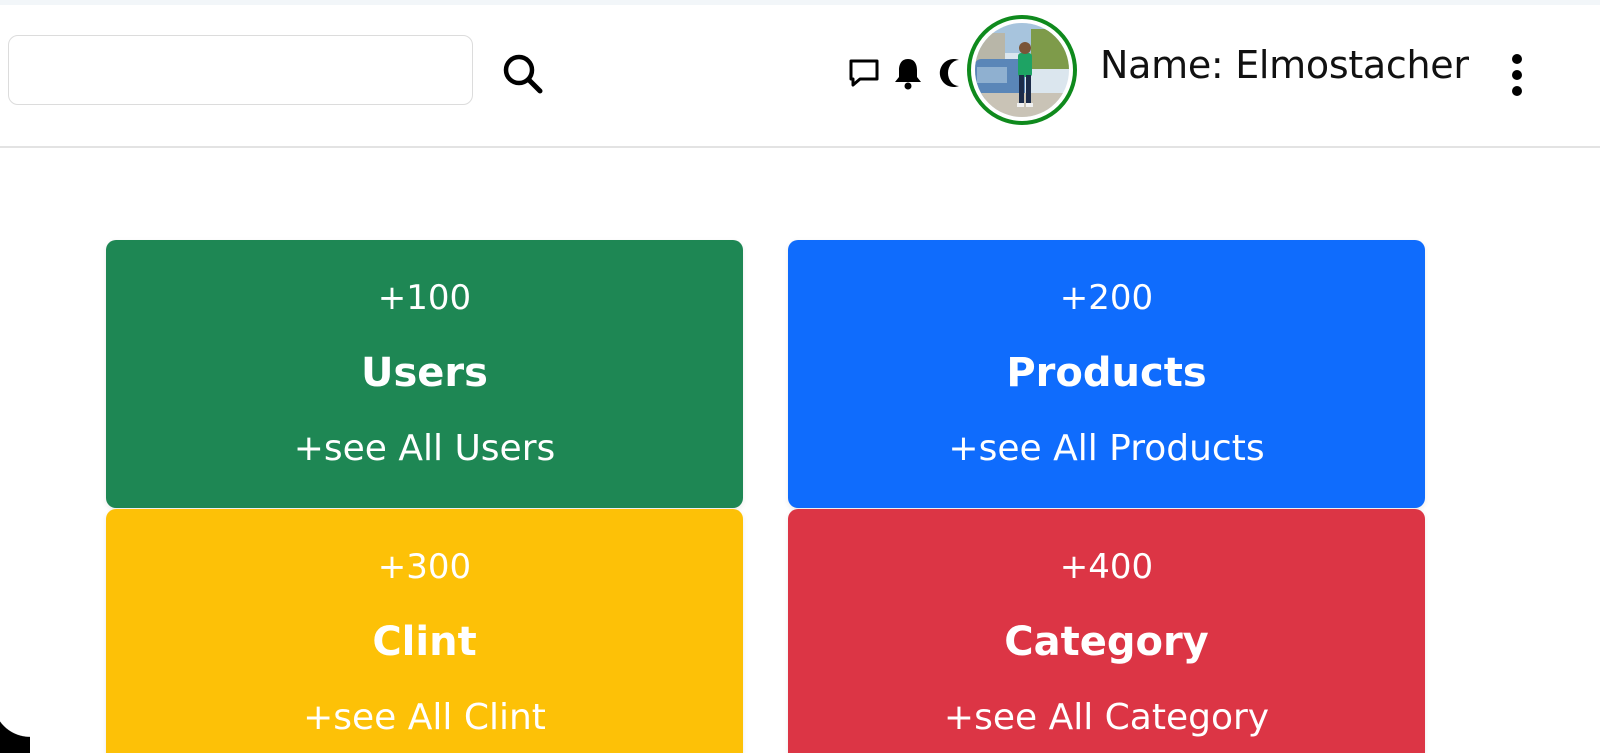  Describe the element at coordinates (1106, 567) in the screenshot. I see `category-count: +400` at that location.